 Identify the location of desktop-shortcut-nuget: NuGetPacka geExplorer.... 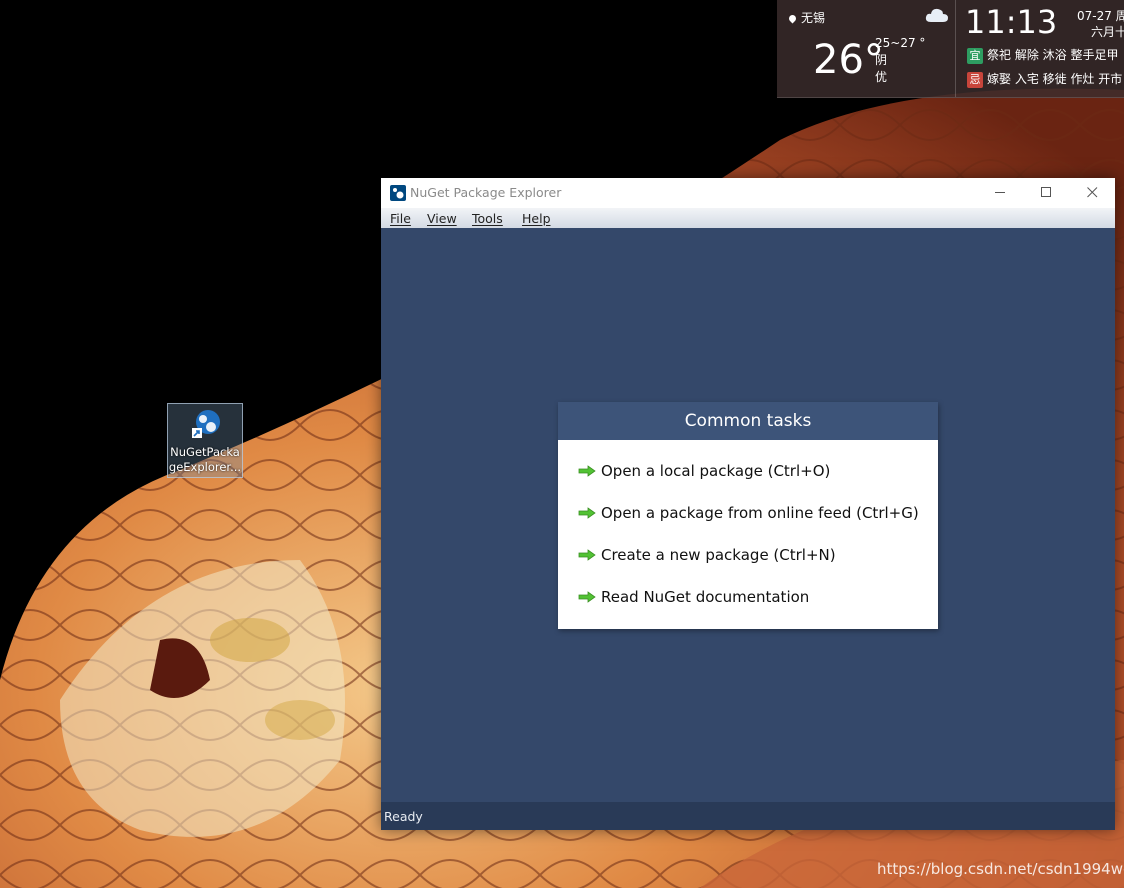
(205, 440).